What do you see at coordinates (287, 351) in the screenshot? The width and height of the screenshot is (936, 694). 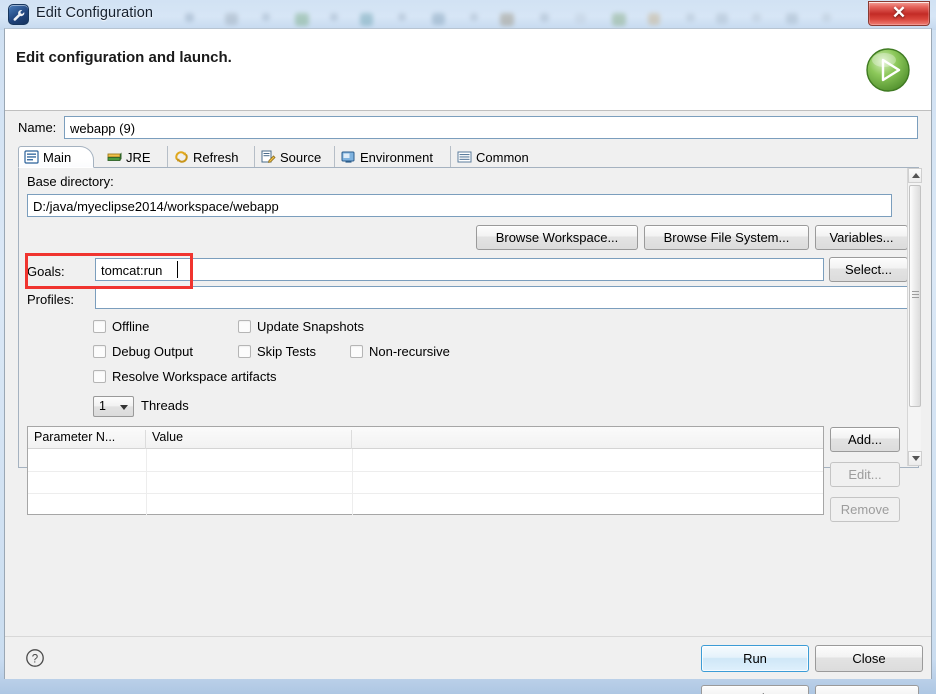 I see `checkbox-label: Skip Tests` at bounding box center [287, 351].